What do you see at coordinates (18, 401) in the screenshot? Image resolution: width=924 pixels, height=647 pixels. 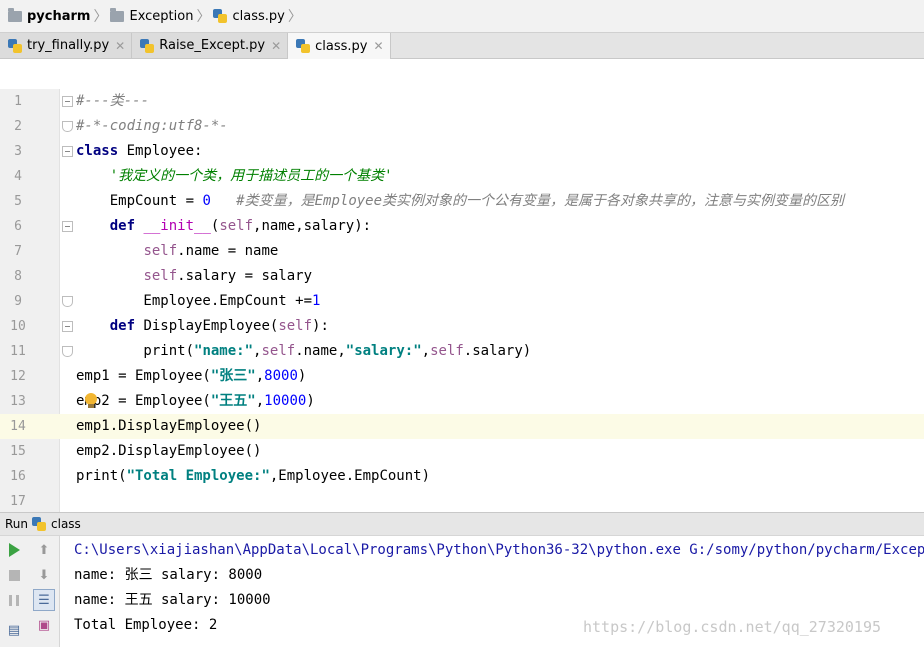 I see `line-number: 13` at bounding box center [18, 401].